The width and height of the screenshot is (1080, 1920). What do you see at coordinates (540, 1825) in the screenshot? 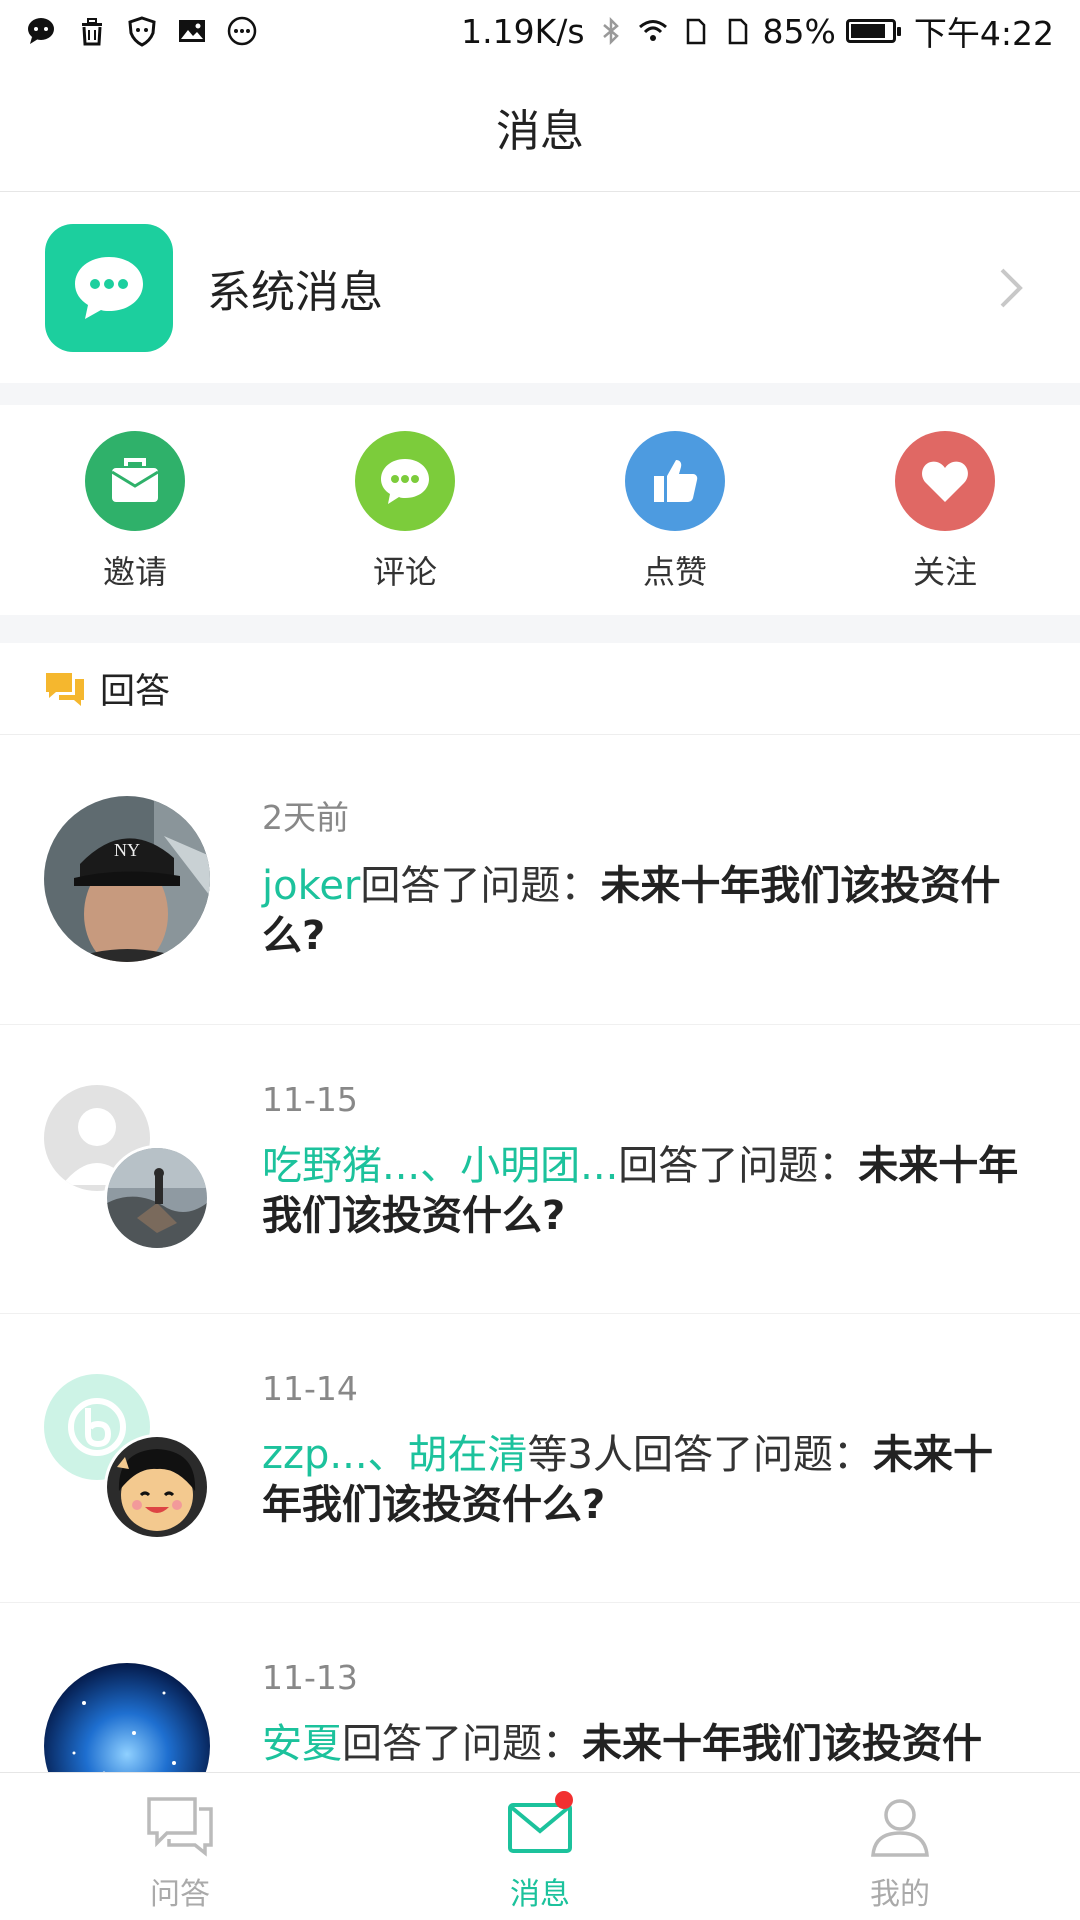
I see `mail-icon` at bounding box center [540, 1825].